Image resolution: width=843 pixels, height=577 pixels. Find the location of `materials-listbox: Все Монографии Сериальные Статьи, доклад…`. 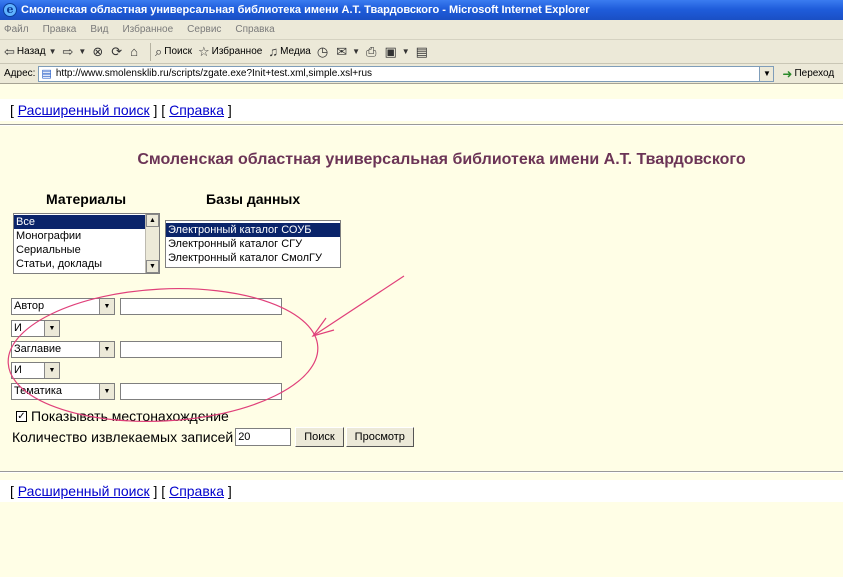

materials-listbox: Все Монографии Сериальные Статьи, доклад… is located at coordinates (86, 243).